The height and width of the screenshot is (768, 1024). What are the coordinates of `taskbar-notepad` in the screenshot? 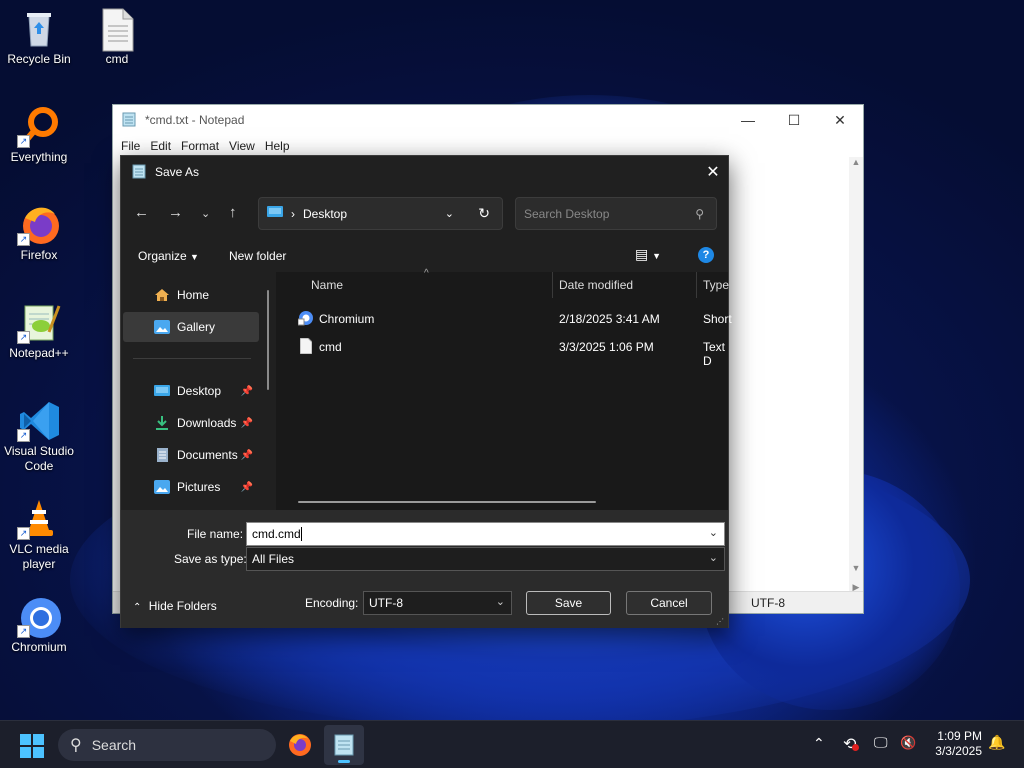 It's located at (344, 745).